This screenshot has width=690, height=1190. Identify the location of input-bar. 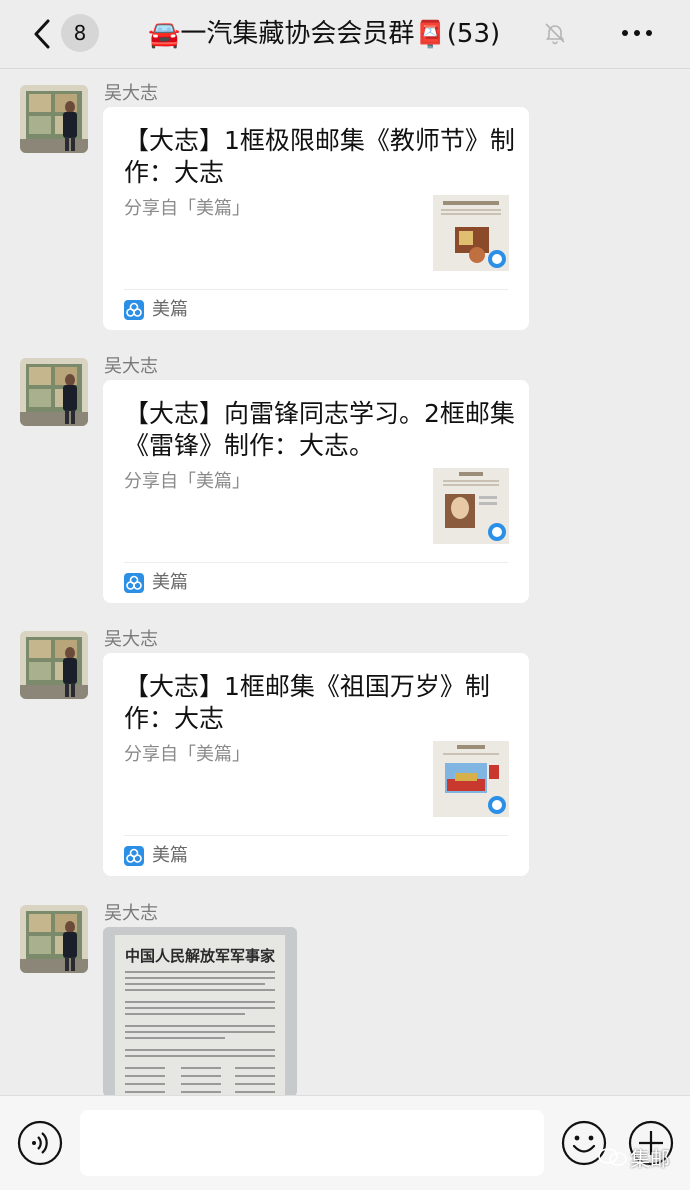
(345, 1142).